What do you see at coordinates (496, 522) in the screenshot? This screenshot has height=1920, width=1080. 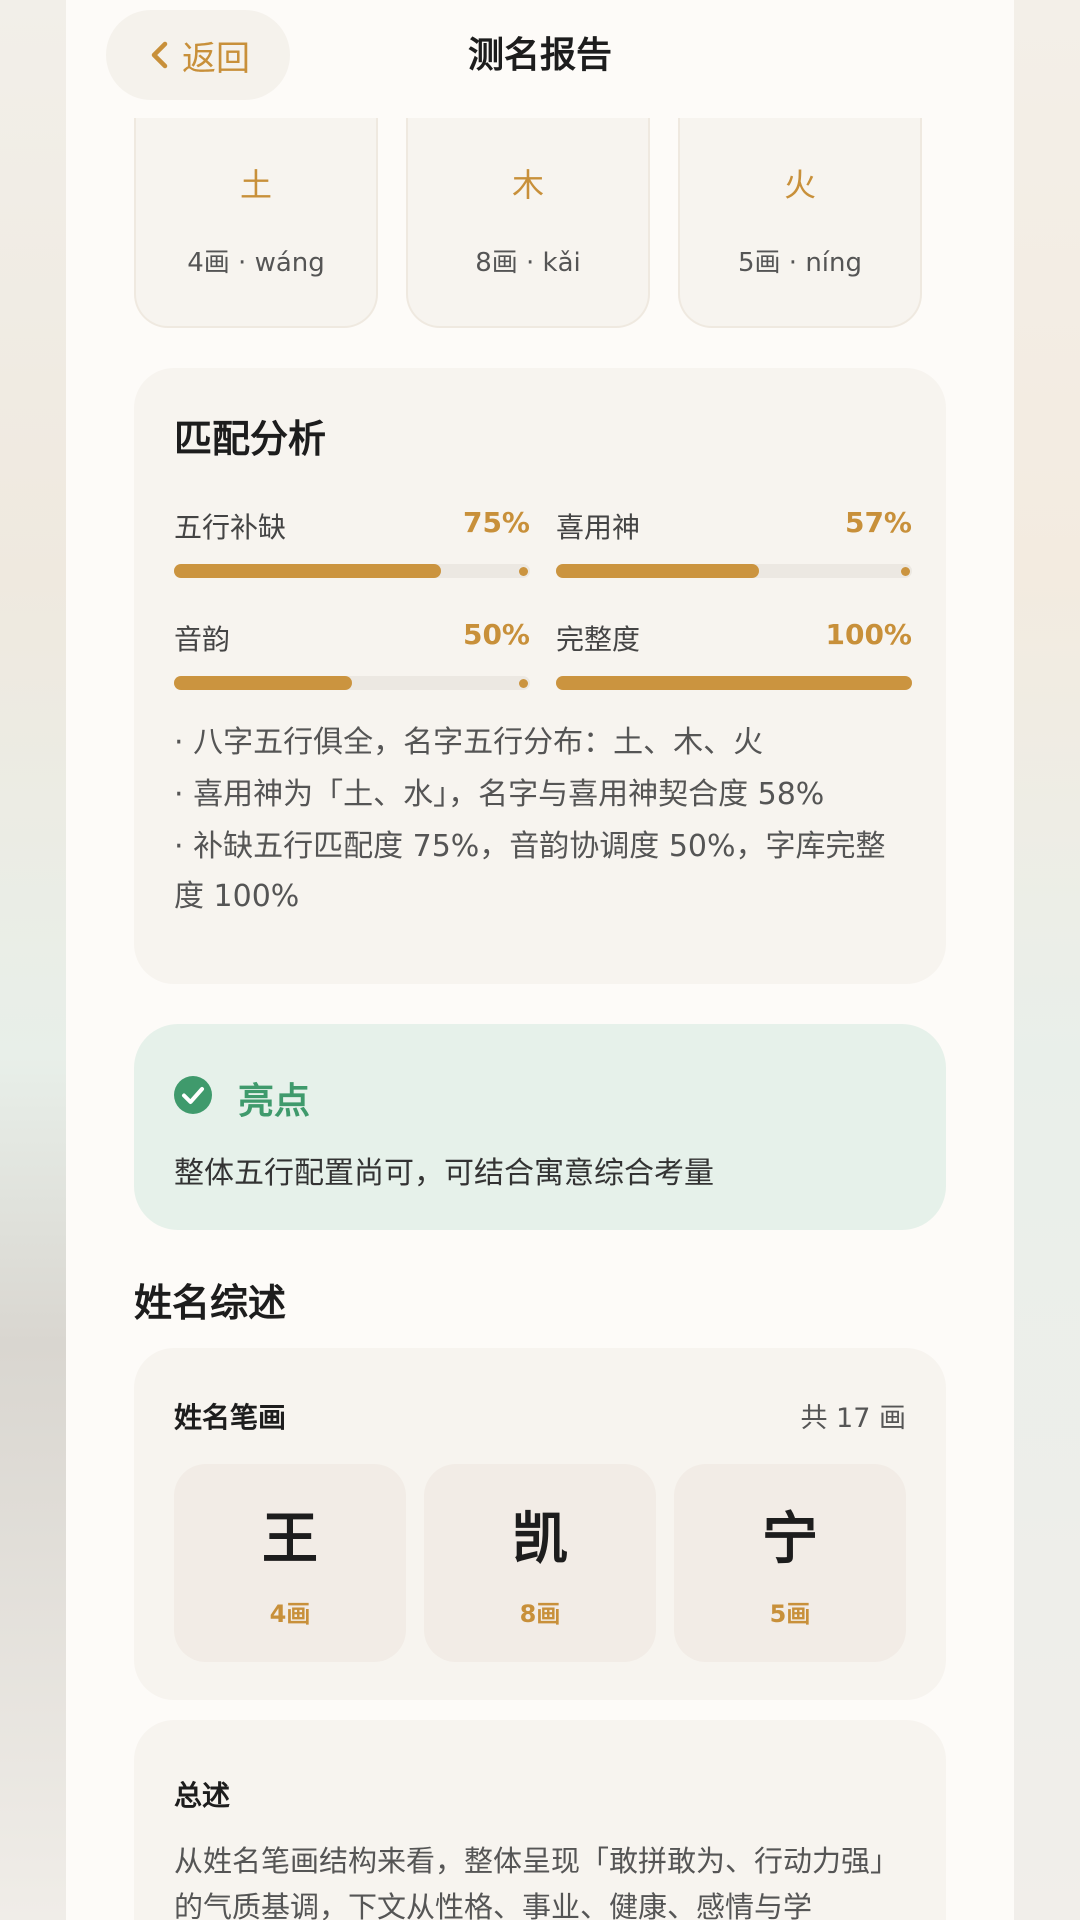 I see `metric-value: 75%` at bounding box center [496, 522].